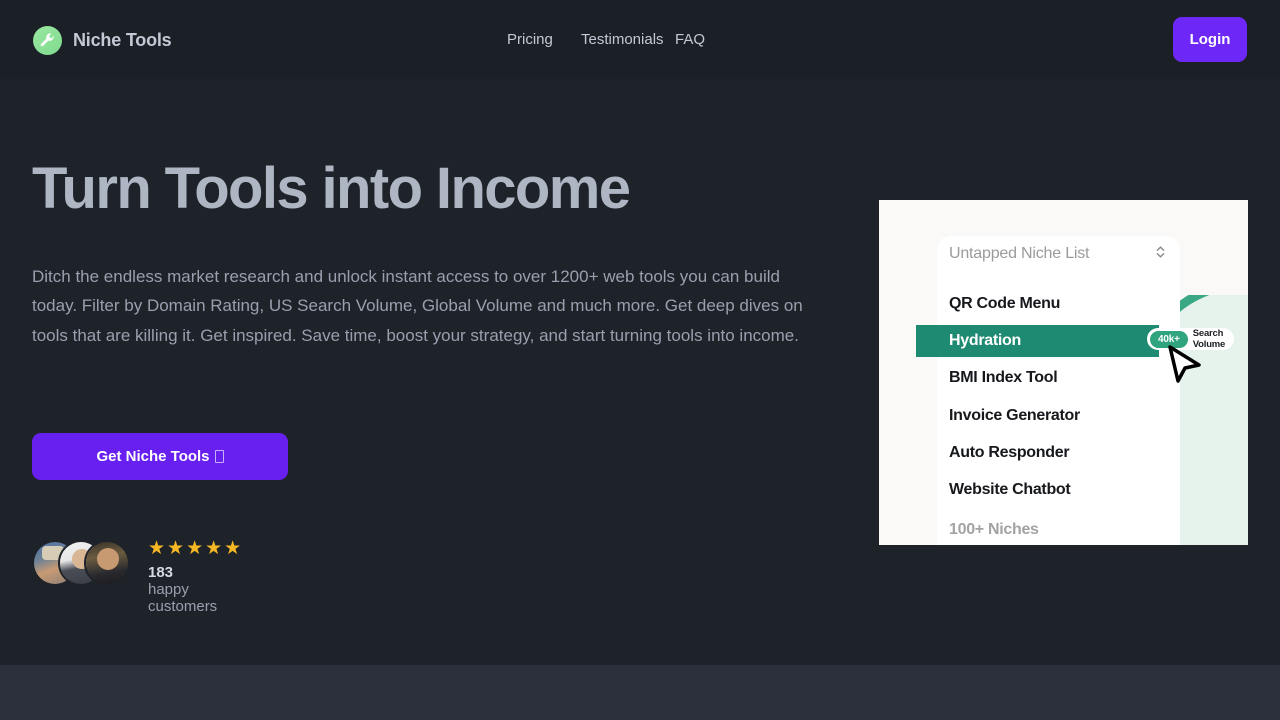 The width and height of the screenshot is (1280, 720). Describe the element at coordinates (1058, 378) in the screenshot. I see `list-item: BMI Index Tool` at that location.